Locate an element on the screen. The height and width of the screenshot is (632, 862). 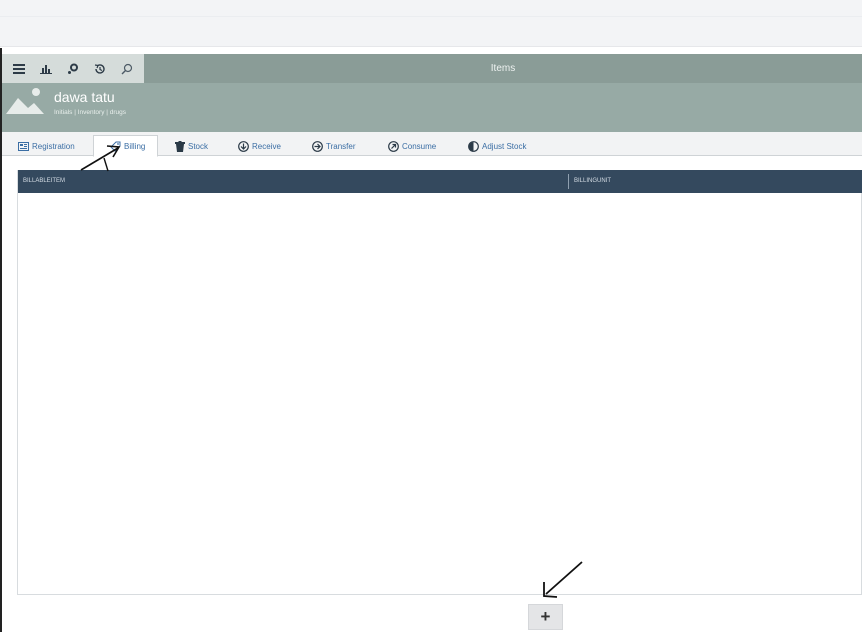
settings-icon is located at coordinates (73, 68).